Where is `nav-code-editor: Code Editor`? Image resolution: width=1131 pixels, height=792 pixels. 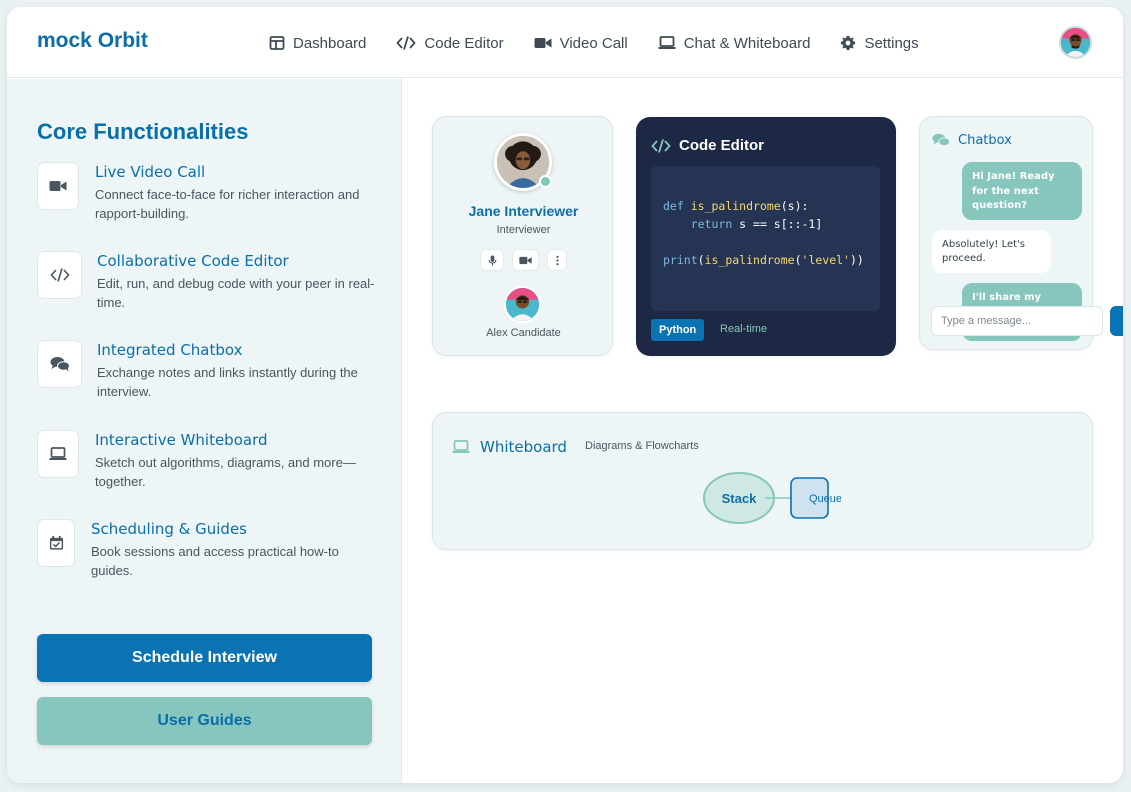 nav-code-editor: Code Editor is located at coordinates (450, 43).